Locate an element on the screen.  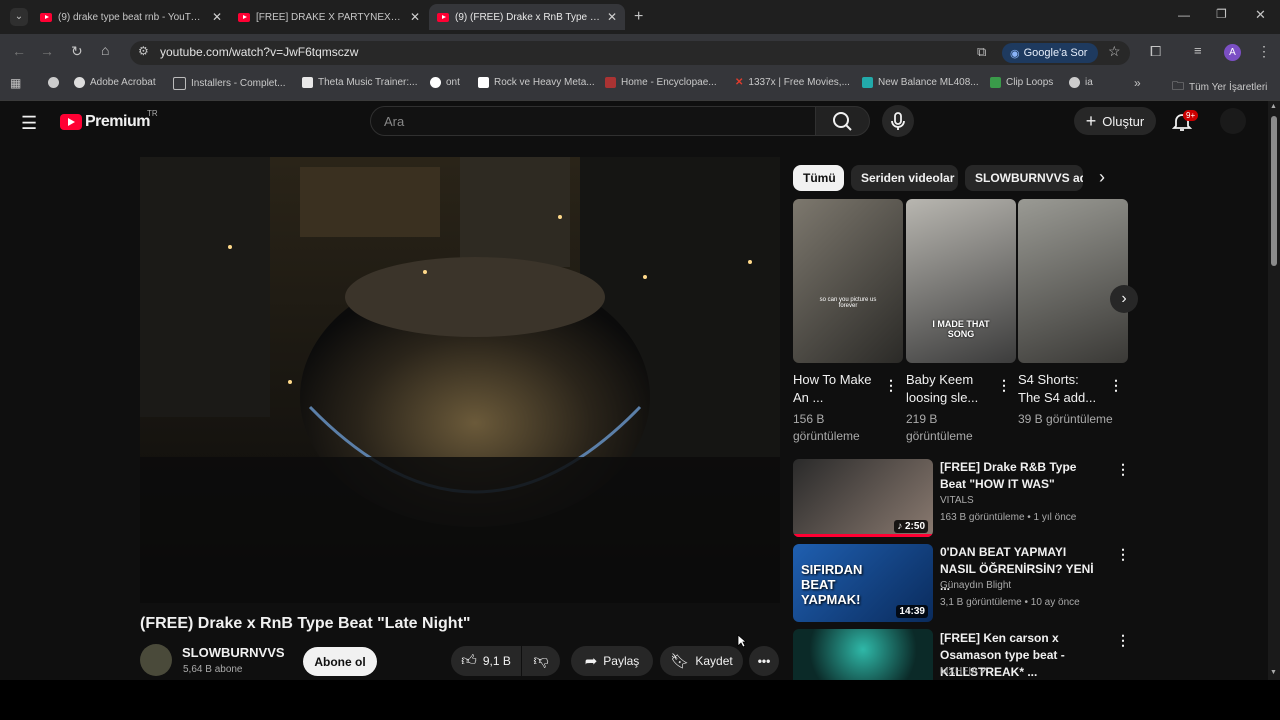
short-thumbnail: I MADE THAT SONG is located at coordinates (961, 281).